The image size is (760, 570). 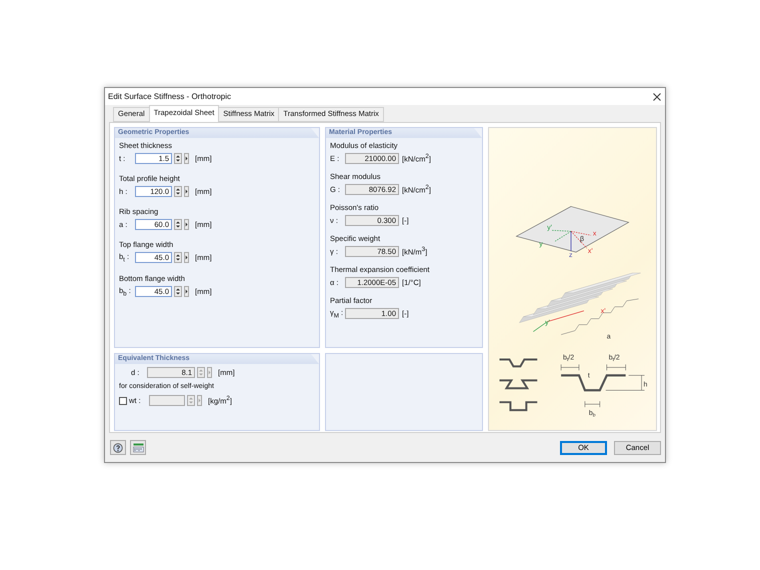 I want to click on help-icon, so click(x=118, y=447).